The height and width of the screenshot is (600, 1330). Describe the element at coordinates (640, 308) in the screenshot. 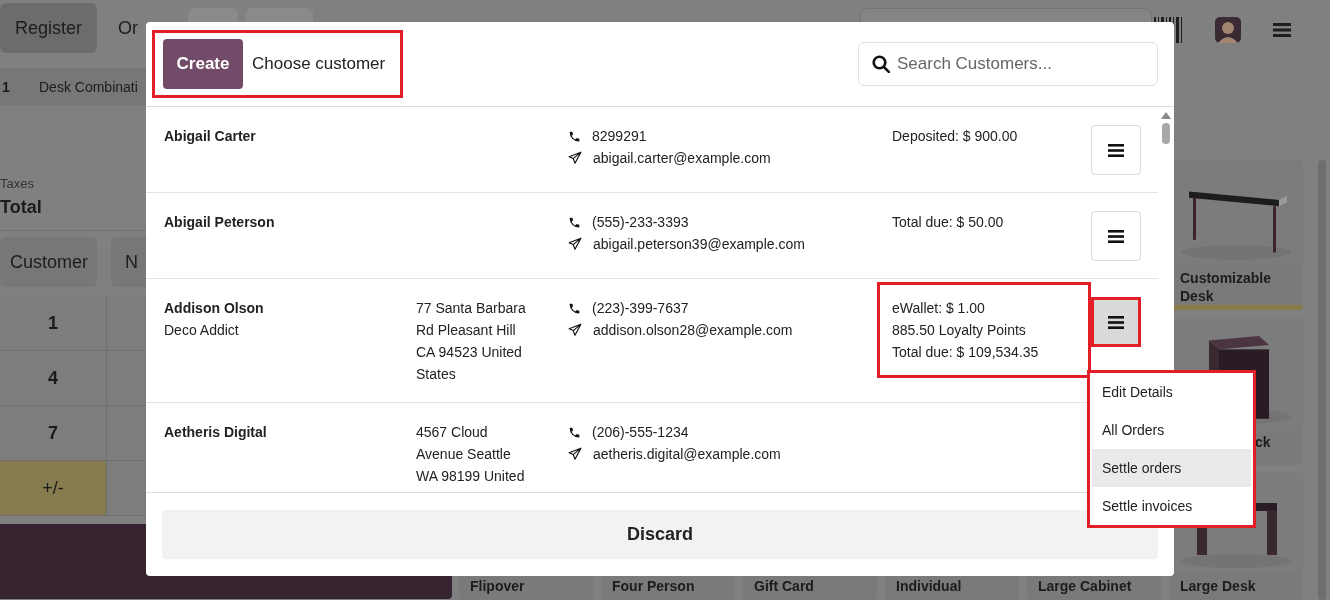

I see `phone-number: (223)-399-7637` at that location.